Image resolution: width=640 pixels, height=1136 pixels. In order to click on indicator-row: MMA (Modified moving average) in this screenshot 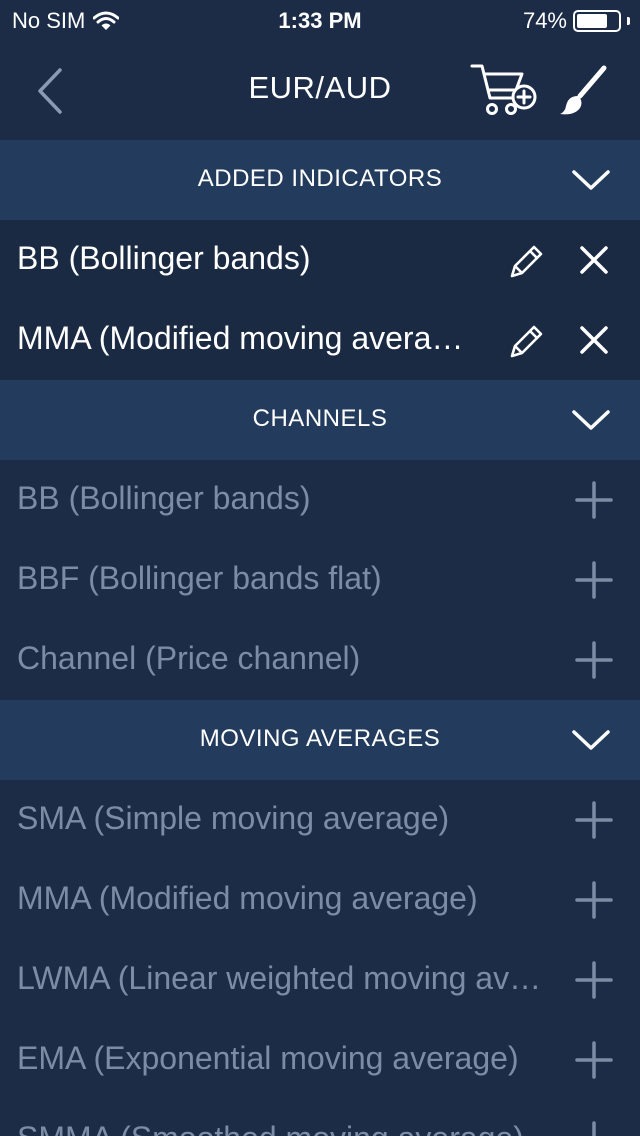, I will do `click(320, 900)`.